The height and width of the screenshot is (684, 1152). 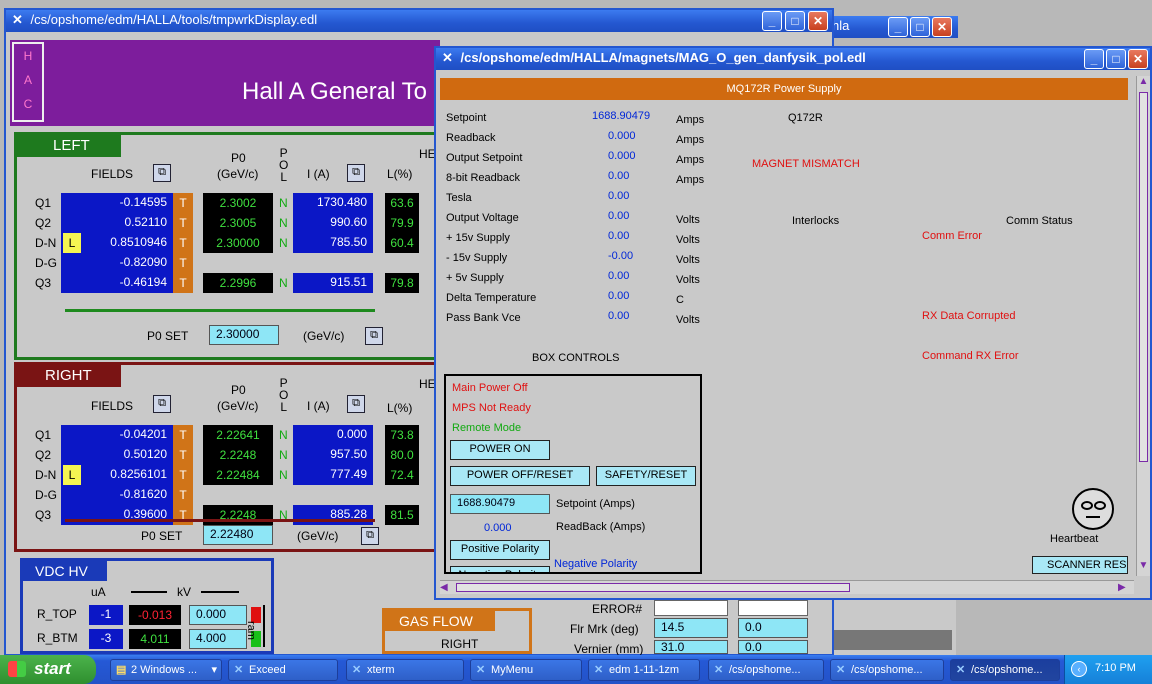 What do you see at coordinates (117, 455) in the screenshot?
I see `field-value: 0.50120` at bounding box center [117, 455].